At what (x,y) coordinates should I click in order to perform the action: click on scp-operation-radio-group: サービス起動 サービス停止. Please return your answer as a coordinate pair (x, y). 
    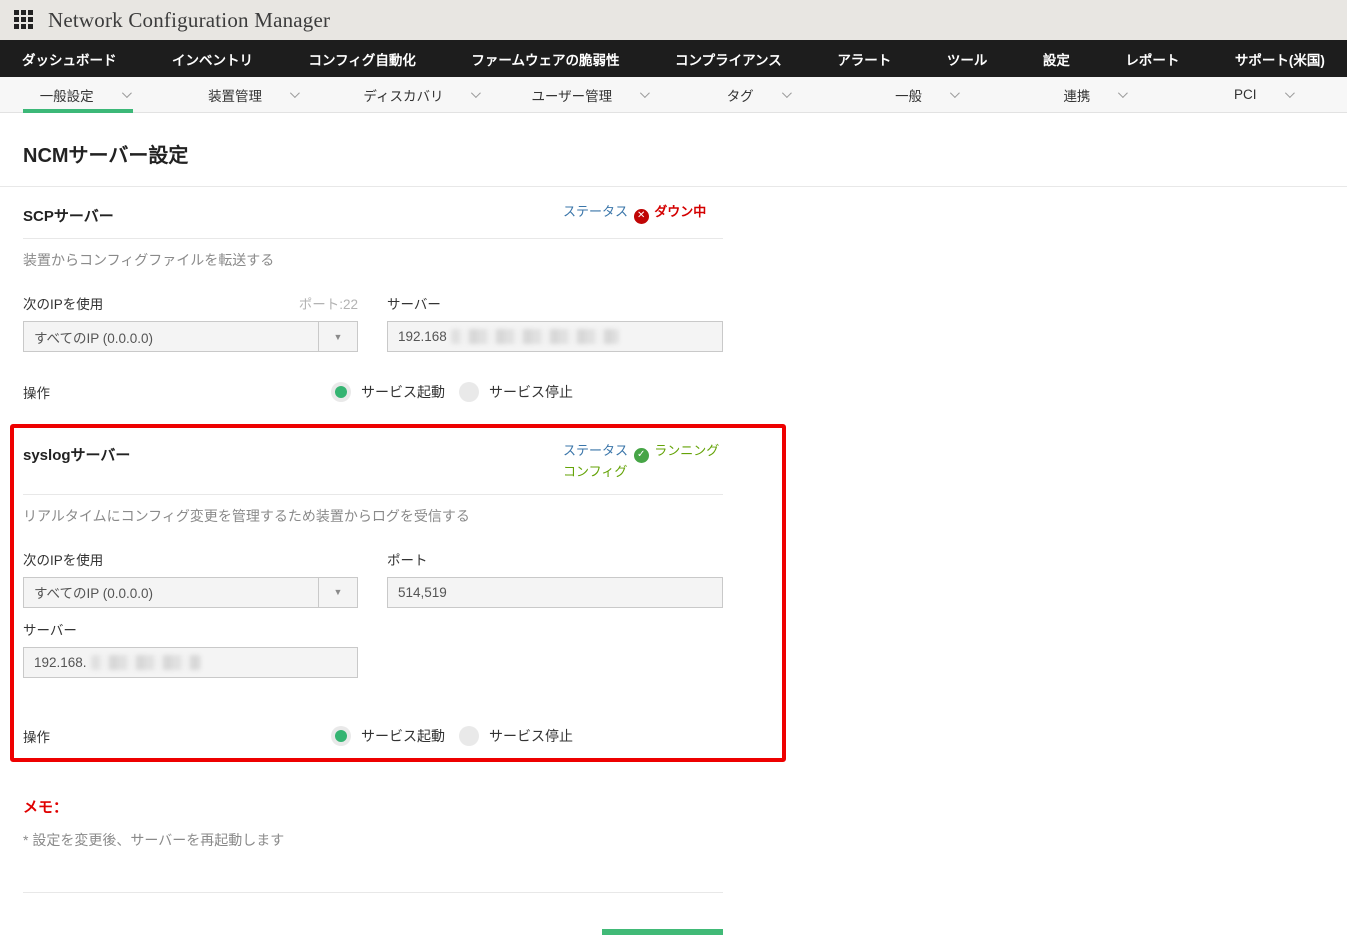
    Looking at the image, I should click on (452, 392).